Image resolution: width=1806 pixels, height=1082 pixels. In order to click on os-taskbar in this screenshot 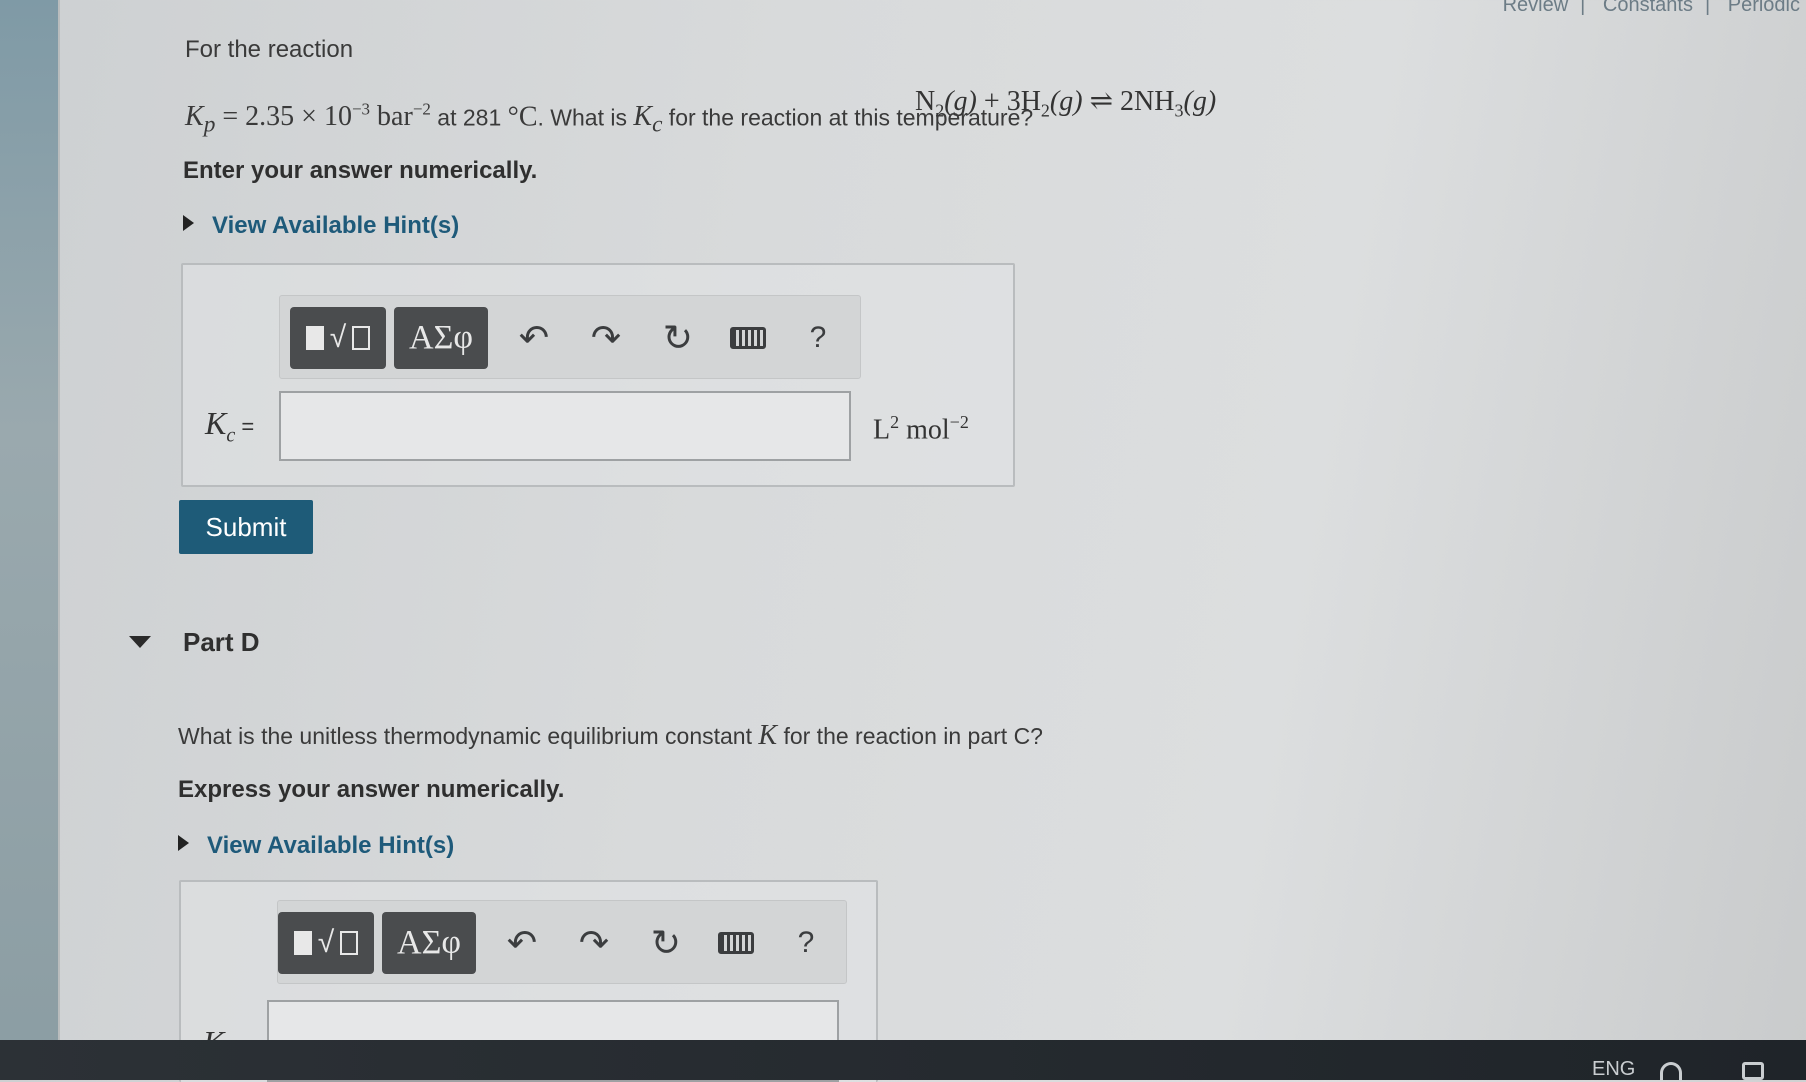, I will do `click(903, 1060)`.